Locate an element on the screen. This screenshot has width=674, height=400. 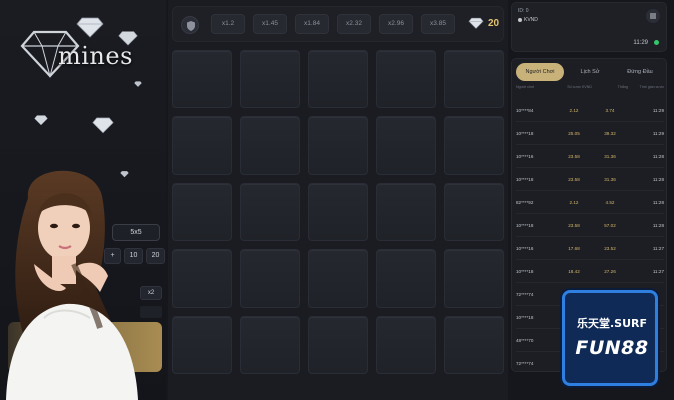
tab-players: Người Chơi is located at coordinates (540, 72).